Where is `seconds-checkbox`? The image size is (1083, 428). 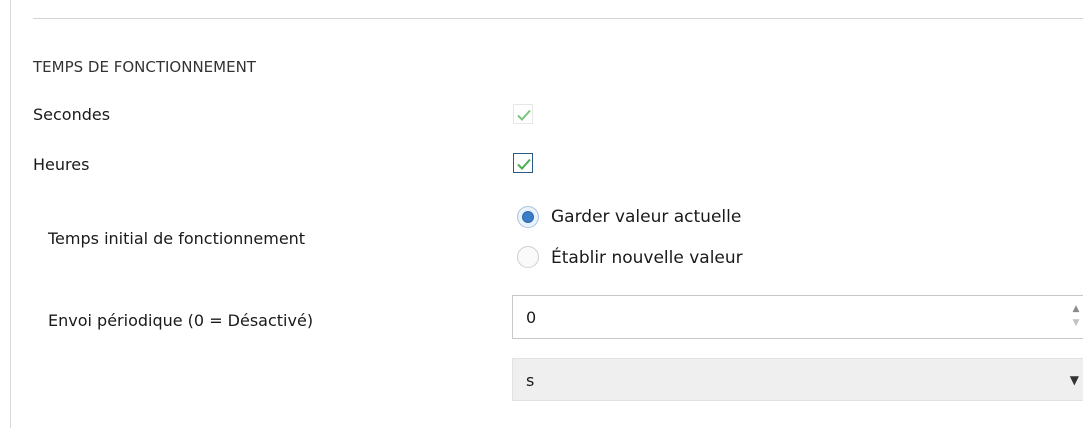
seconds-checkbox is located at coordinates (523, 114).